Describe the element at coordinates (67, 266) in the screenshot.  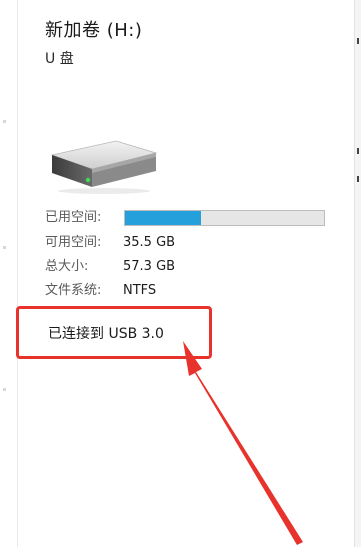
I see `total-size-label: 总大小:` at that location.